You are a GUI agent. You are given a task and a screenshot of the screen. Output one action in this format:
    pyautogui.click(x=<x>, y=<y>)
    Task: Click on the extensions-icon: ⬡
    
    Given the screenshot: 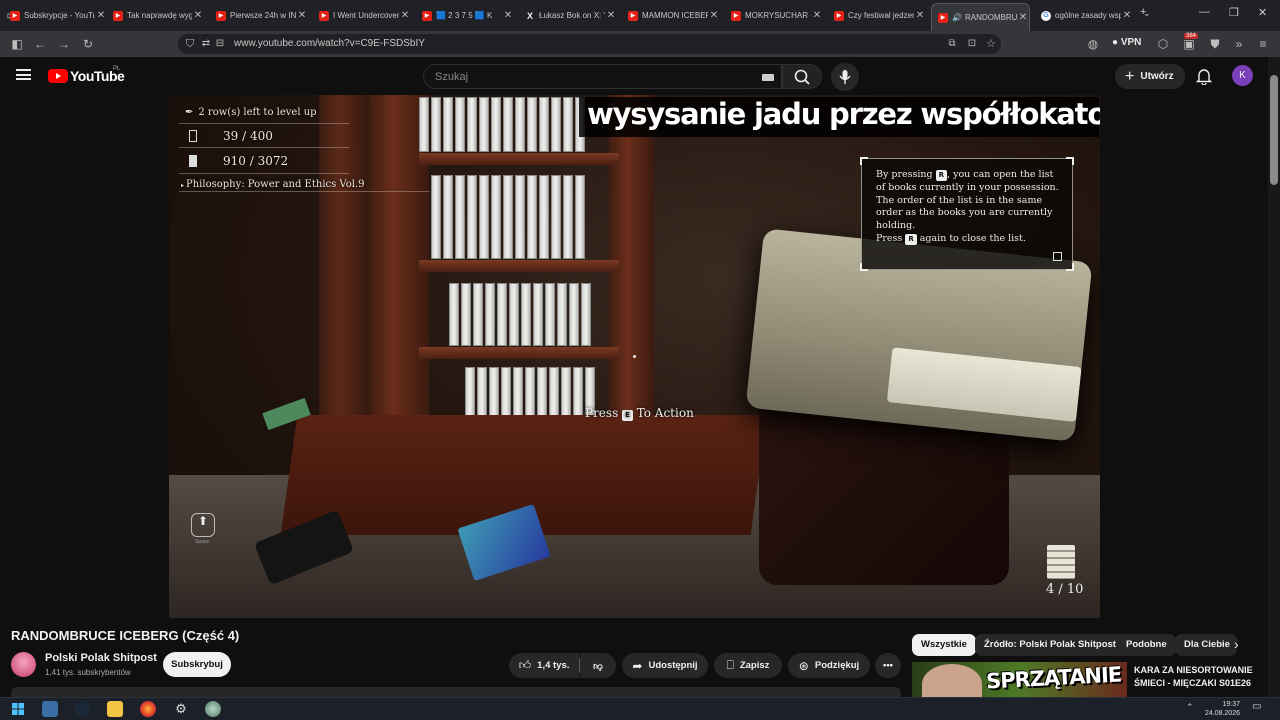 What is the action you would take?
    pyautogui.click(x=1163, y=44)
    